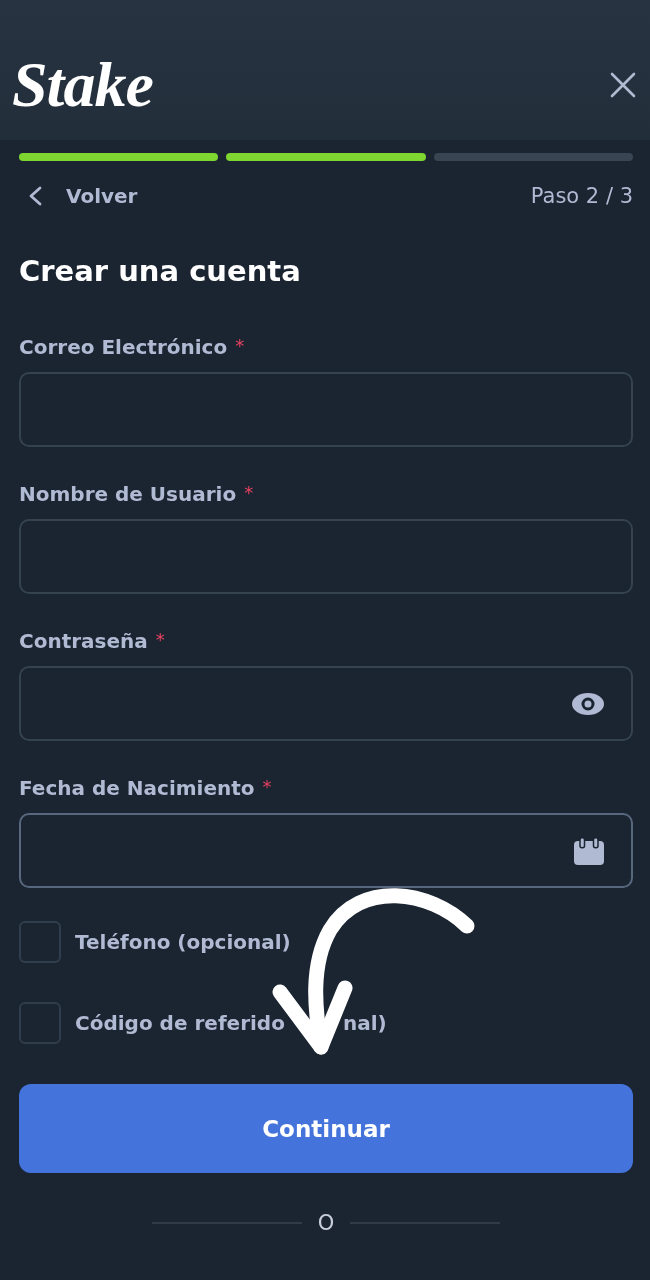 The height and width of the screenshot is (1280, 650). I want to click on checkbox-label: Código de referido, so click(180, 1023).